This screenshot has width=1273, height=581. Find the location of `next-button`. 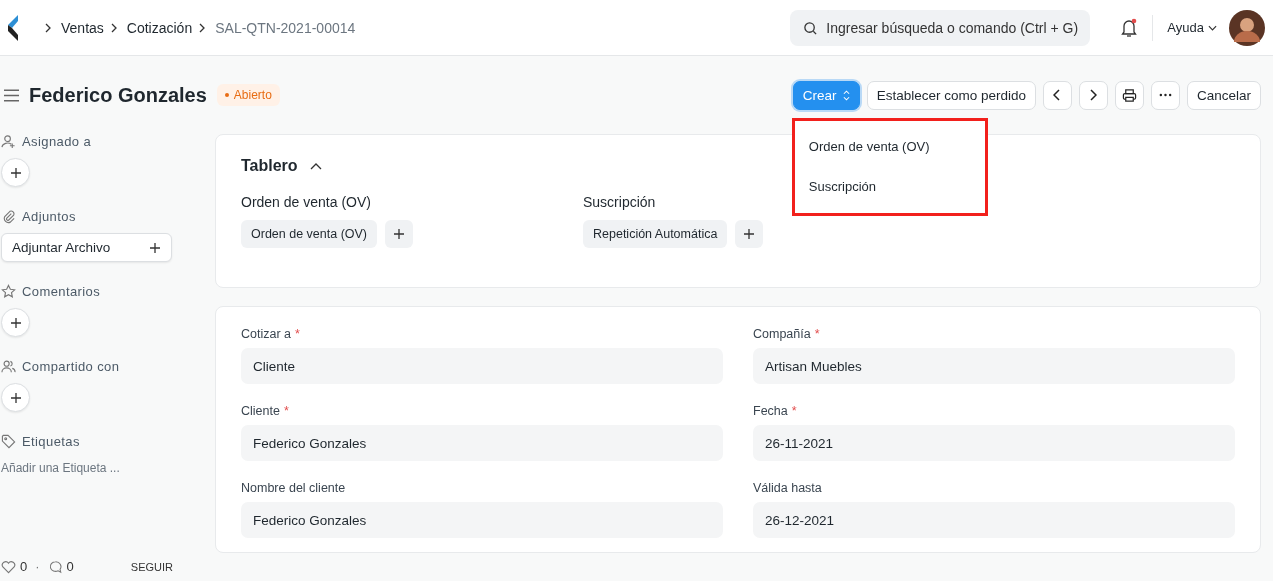

next-button is located at coordinates (1093, 95).